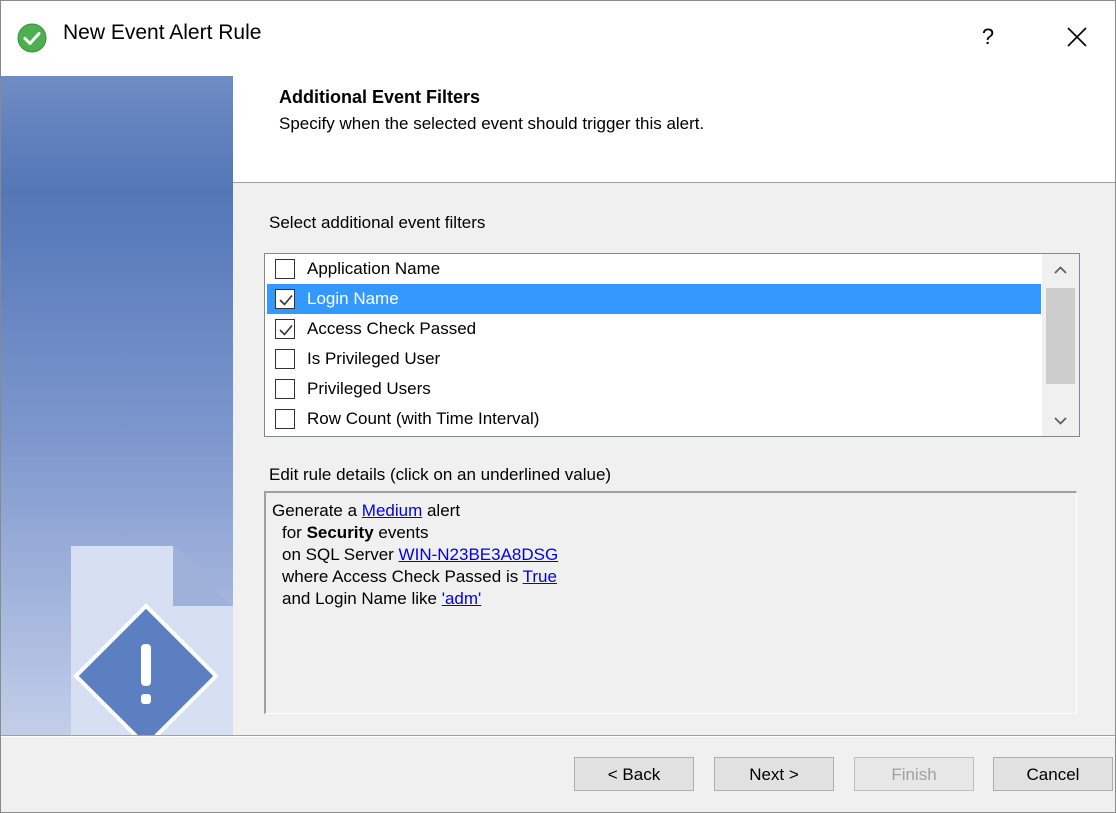 The height and width of the screenshot is (813, 1116). Describe the element at coordinates (540, 576) in the screenshot. I see `access-check-value-link: True` at that location.